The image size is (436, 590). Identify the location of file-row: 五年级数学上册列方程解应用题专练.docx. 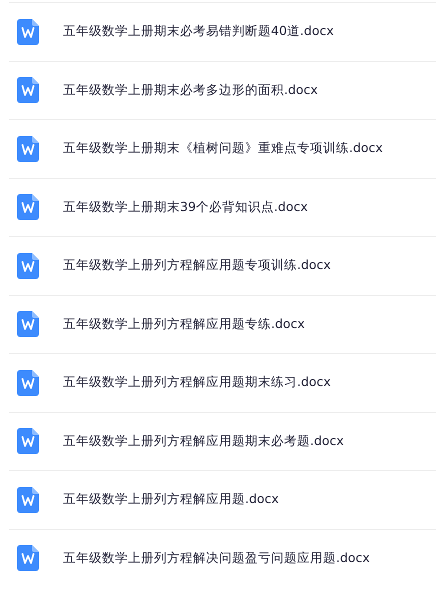
(222, 323).